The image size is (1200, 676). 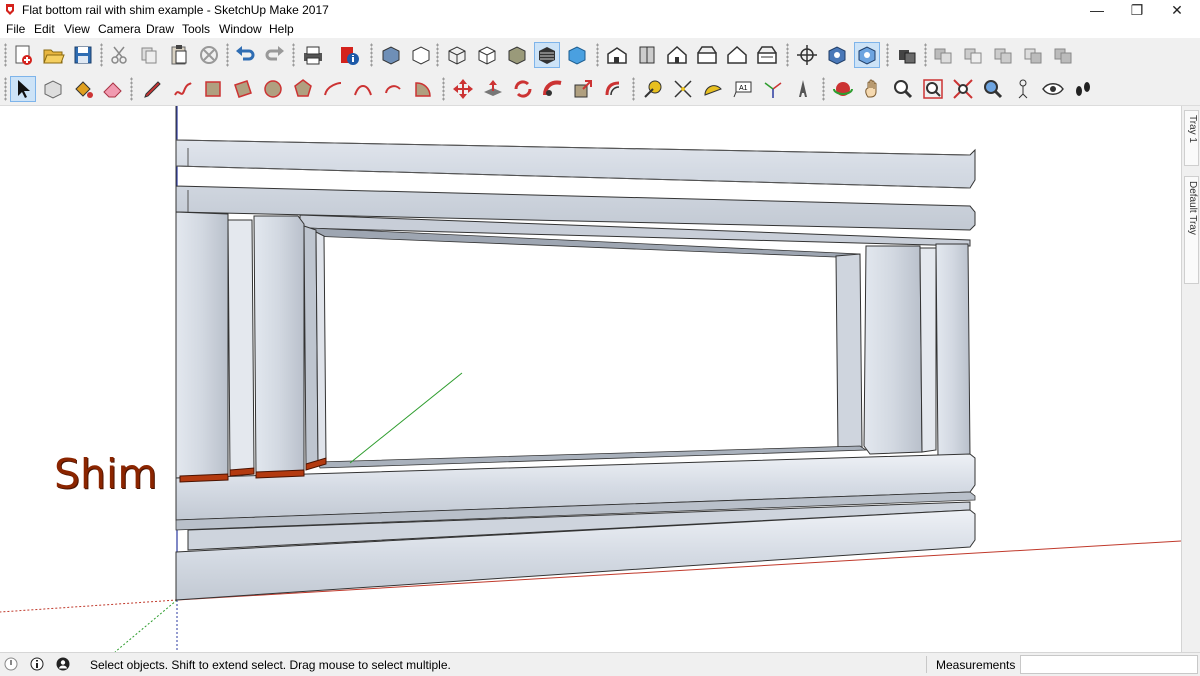 What do you see at coordinates (1109, 664) in the screenshot?
I see `measurements-input` at bounding box center [1109, 664].